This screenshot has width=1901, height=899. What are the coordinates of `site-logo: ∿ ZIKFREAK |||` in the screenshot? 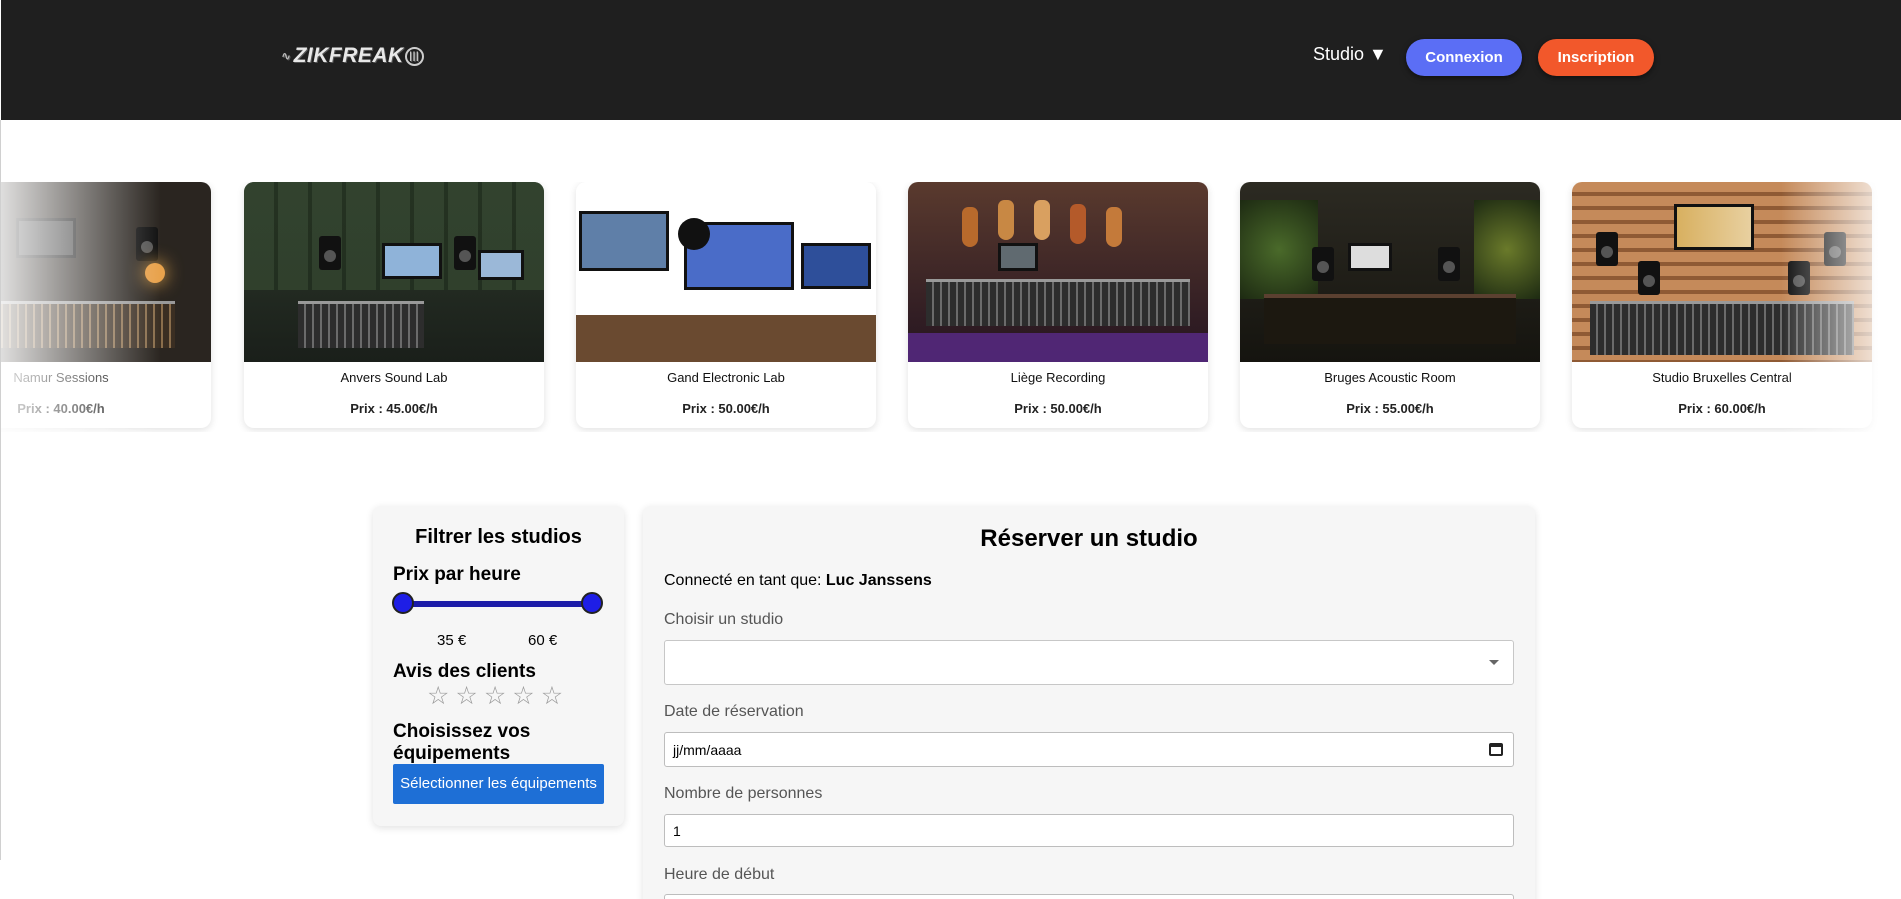 It's located at (352, 56).